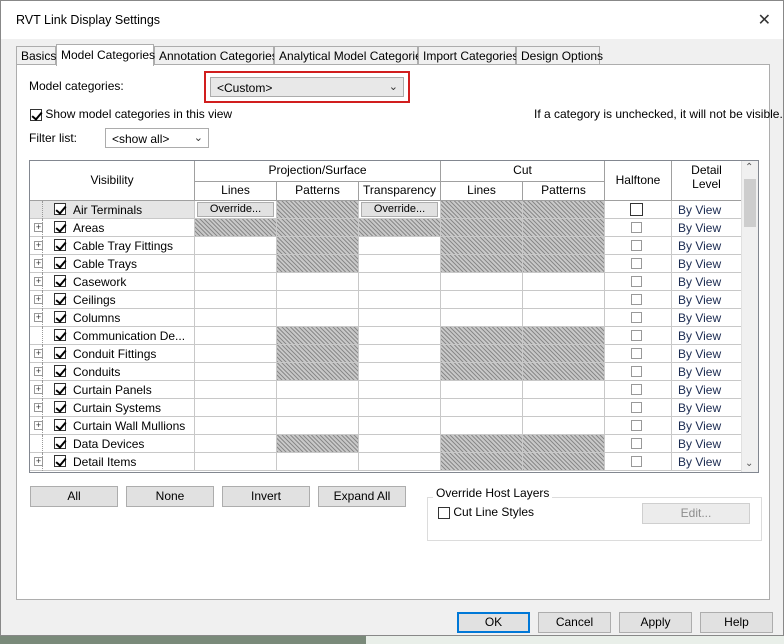 This screenshot has height=644, width=784. I want to click on table-row: + Casework By View, so click(386, 282).